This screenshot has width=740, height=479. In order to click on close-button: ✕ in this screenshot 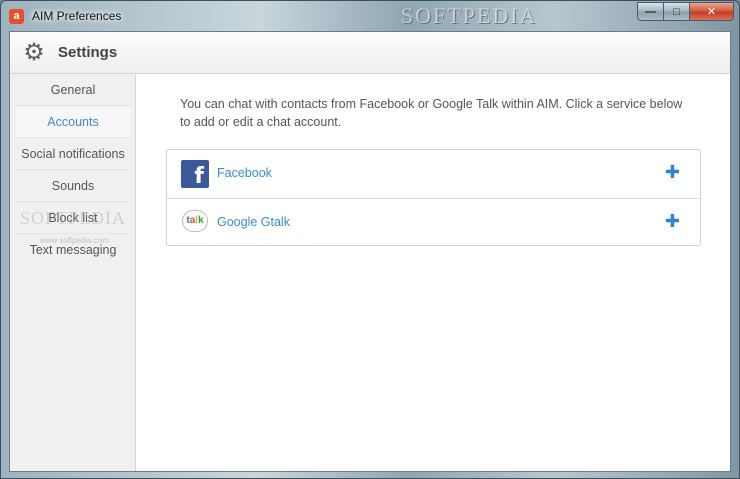, I will do `click(712, 11)`.